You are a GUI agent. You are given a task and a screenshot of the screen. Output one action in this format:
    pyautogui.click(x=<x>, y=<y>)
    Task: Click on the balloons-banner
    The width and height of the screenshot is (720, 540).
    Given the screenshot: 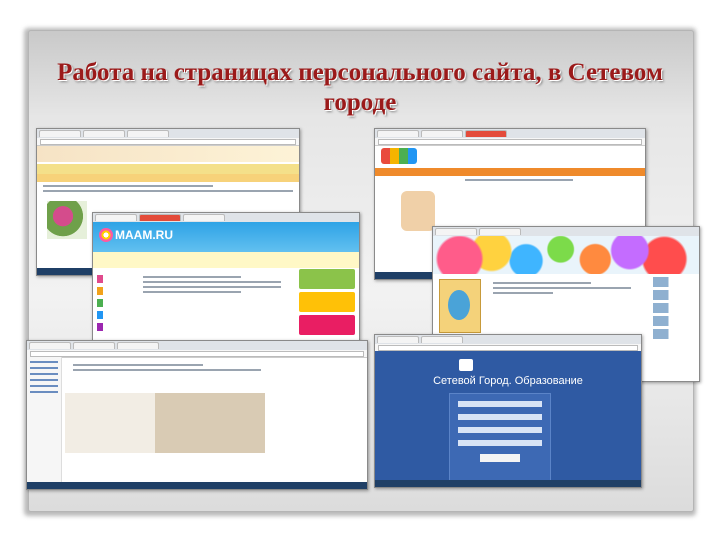 What is the action you would take?
    pyautogui.click(x=566, y=255)
    